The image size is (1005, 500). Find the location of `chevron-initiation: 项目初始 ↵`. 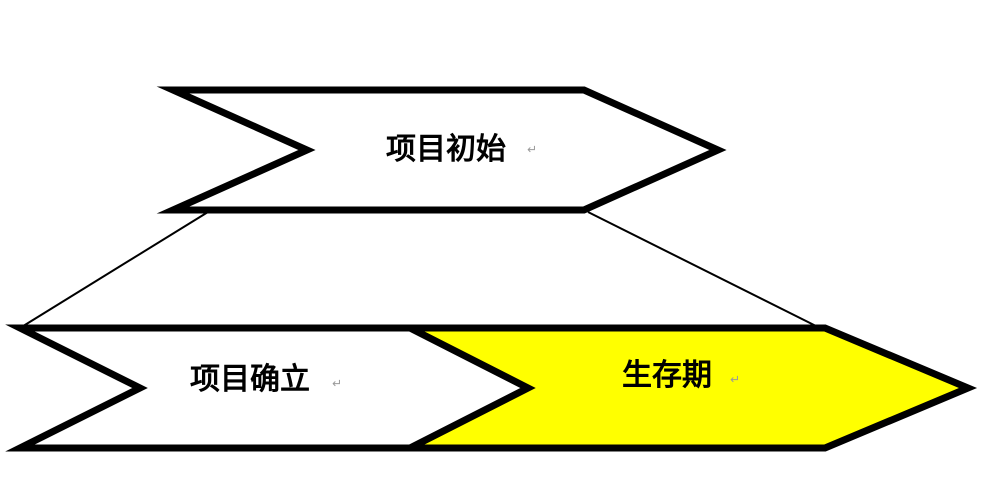

chevron-initiation: 项目初始 ↵ is located at coordinates (441, 150).